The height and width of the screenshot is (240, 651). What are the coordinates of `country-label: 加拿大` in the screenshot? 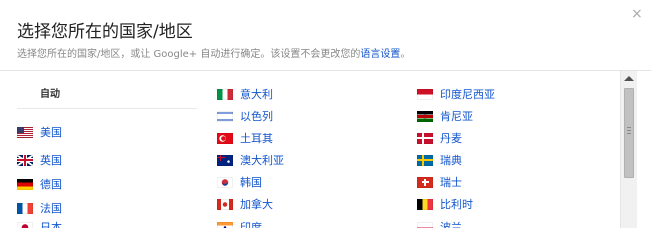 It's located at (256, 204).